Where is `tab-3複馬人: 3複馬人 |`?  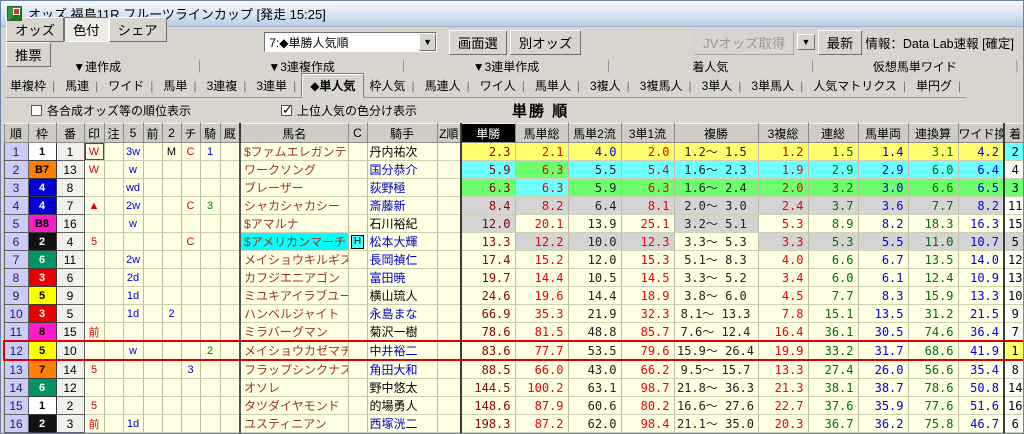 tab-3複馬人: 3複馬人 | is located at coordinates (665, 86).